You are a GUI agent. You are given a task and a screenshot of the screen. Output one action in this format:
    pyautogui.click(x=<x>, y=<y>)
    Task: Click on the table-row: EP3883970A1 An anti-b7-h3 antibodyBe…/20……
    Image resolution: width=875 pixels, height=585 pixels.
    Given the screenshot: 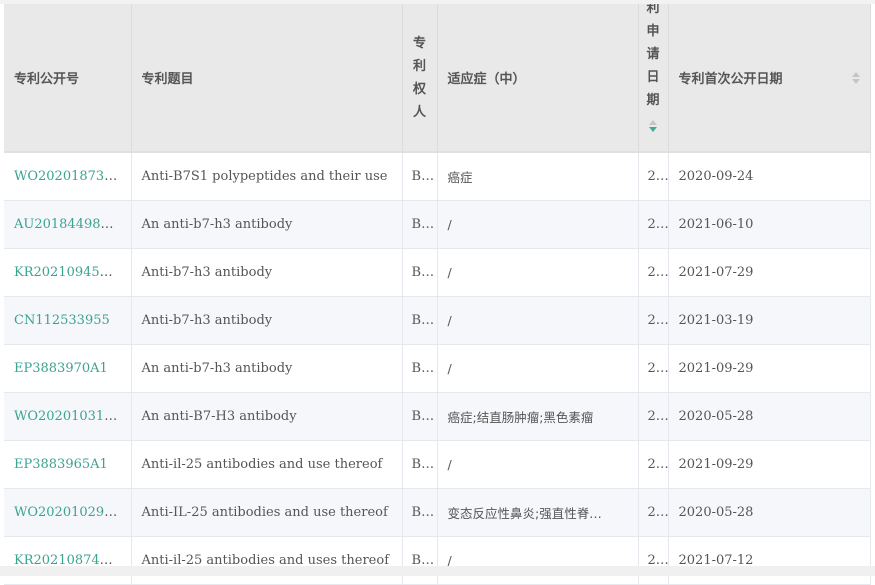 What is the action you would take?
    pyautogui.click(x=437, y=368)
    